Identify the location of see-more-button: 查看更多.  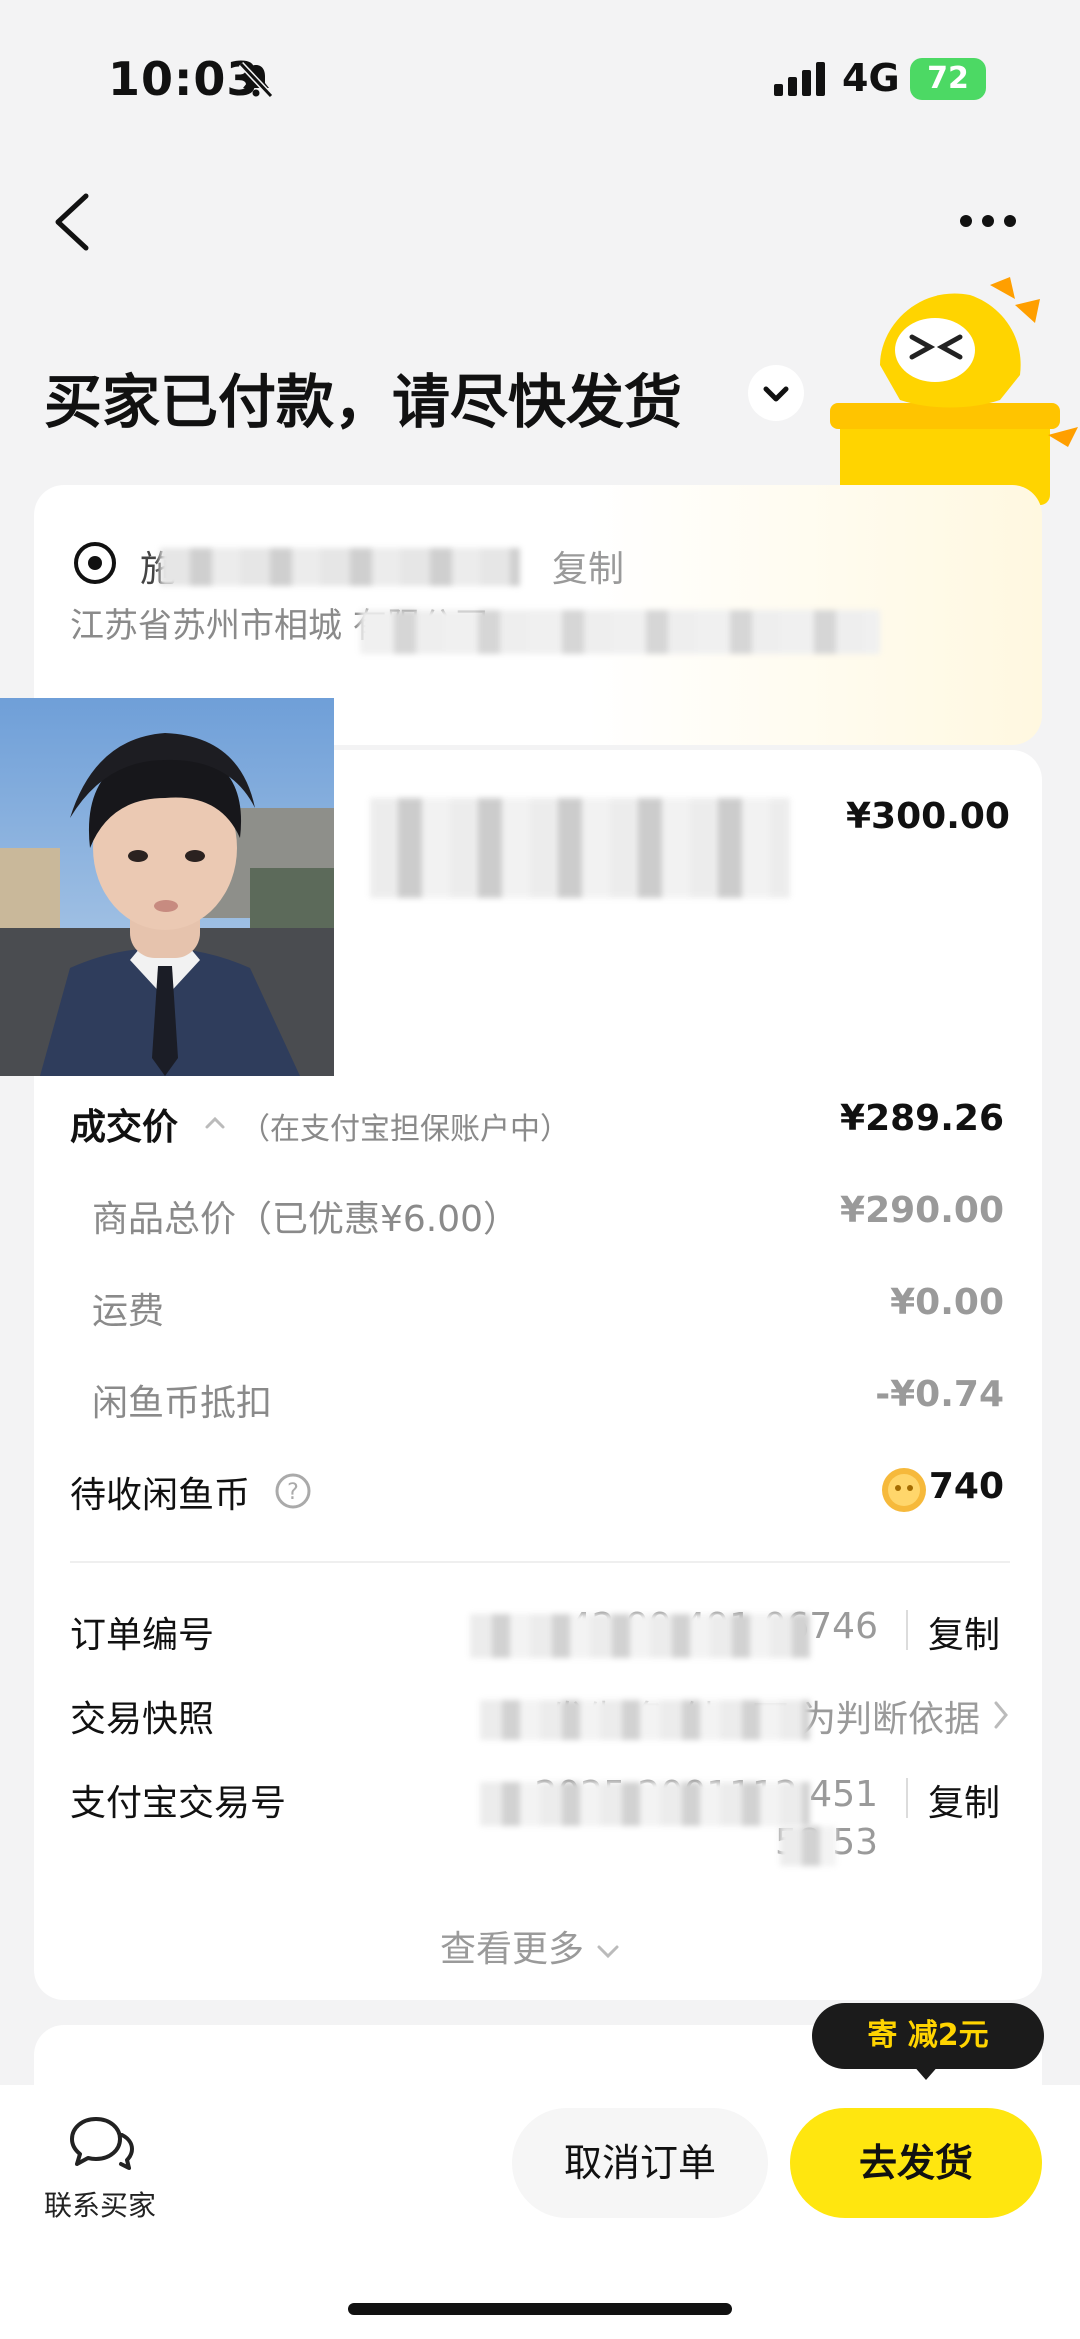
(530, 1946).